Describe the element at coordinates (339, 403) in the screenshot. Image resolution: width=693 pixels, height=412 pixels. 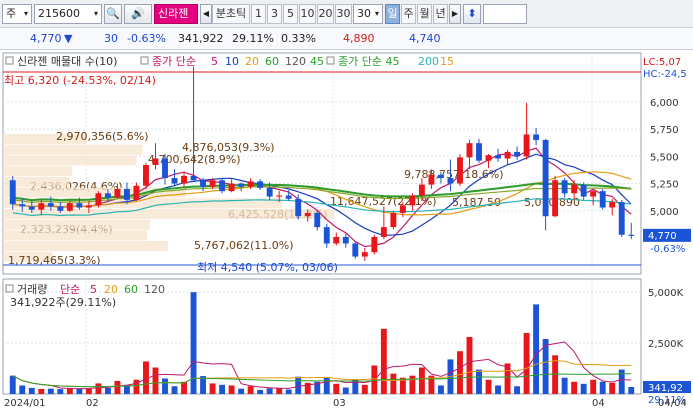
I see `date-label: 03` at that location.